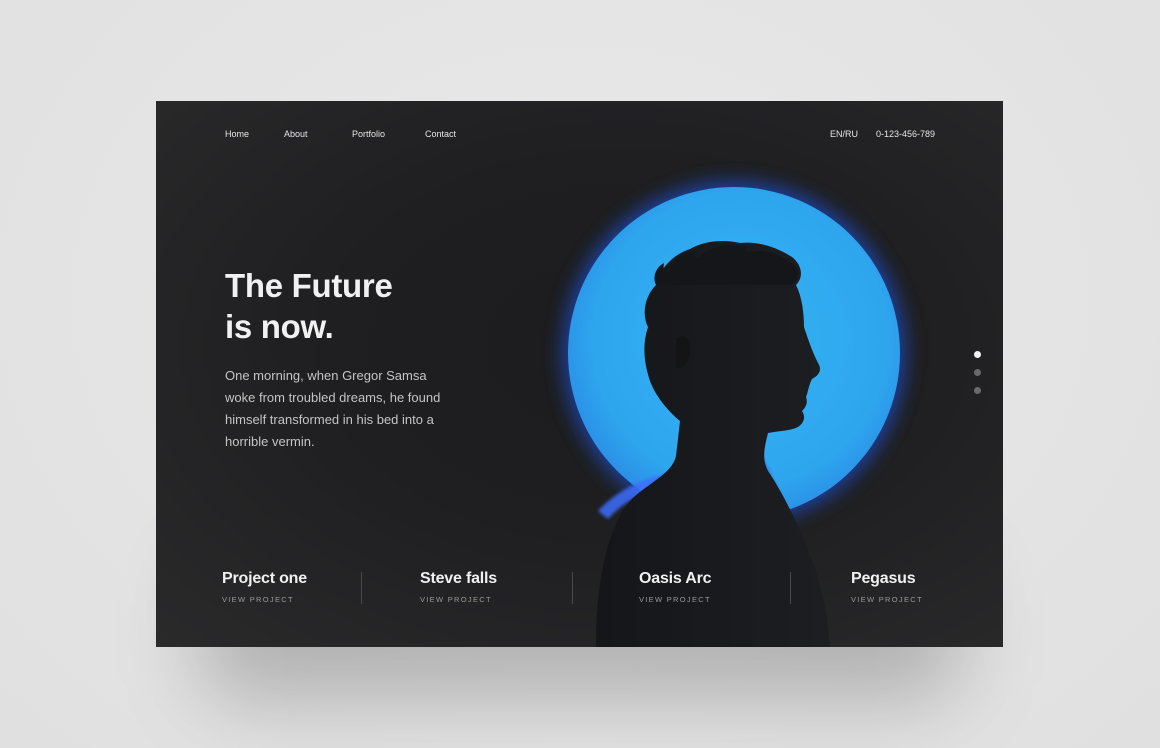 The image size is (1160, 748). I want to click on project-card-4: Pegasus VIEW PROJECT, so click(887, 587).